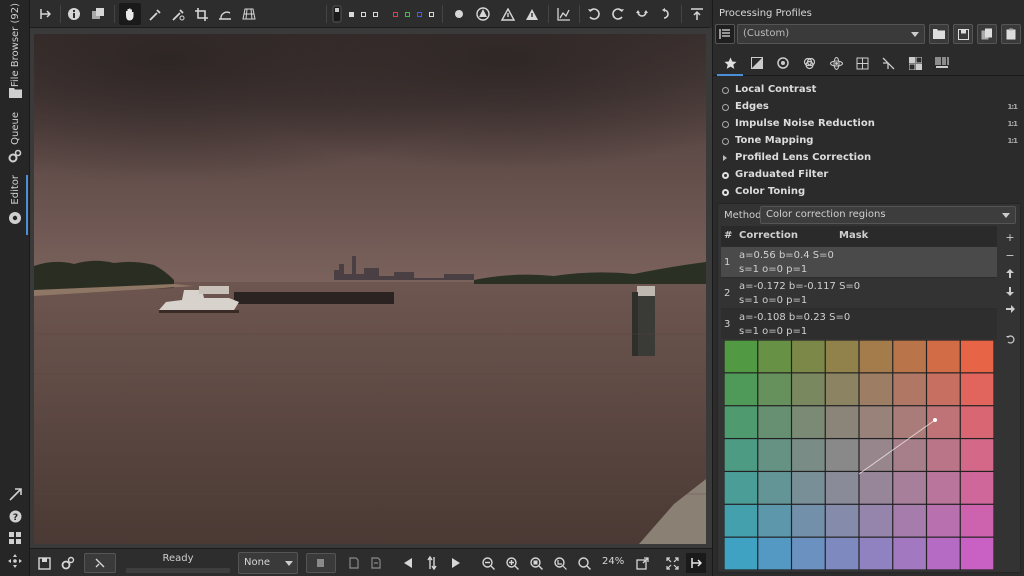  Describe the element at coordinates (536, 563) in the screenshot. I see `zoom-fit-icon` at that location.